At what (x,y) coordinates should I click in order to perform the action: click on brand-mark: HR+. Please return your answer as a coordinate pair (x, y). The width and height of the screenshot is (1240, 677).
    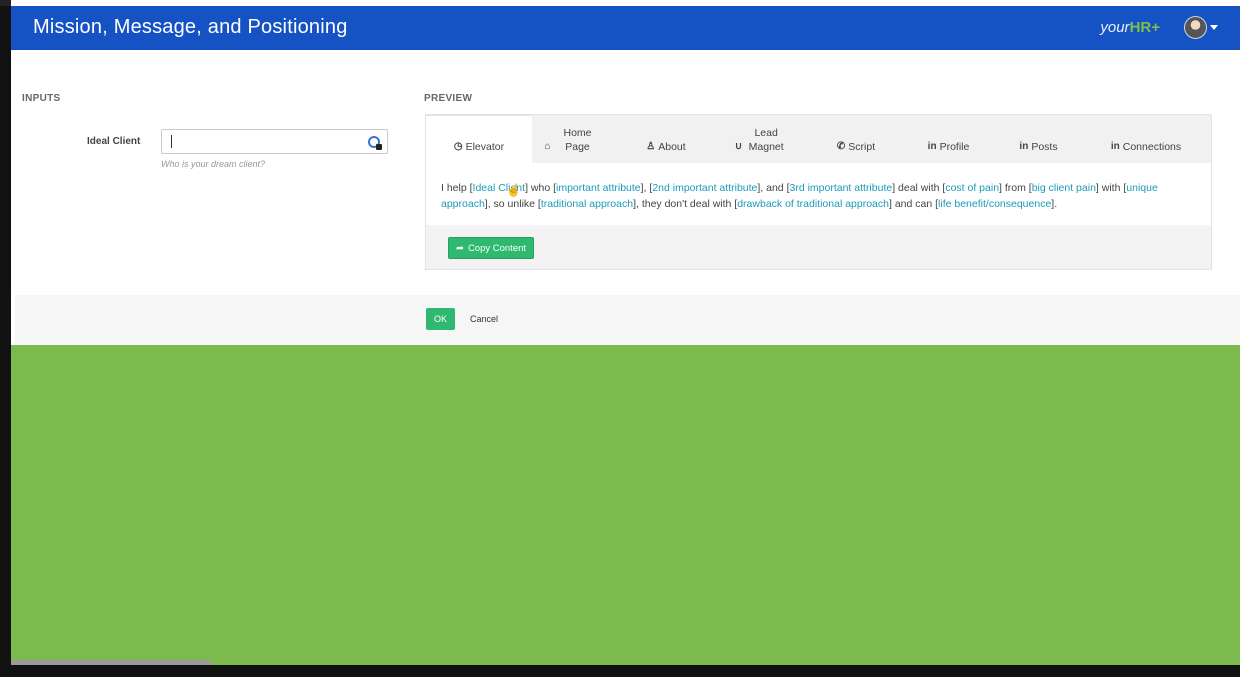
    Looking at the image, I should click on (1144, 27).